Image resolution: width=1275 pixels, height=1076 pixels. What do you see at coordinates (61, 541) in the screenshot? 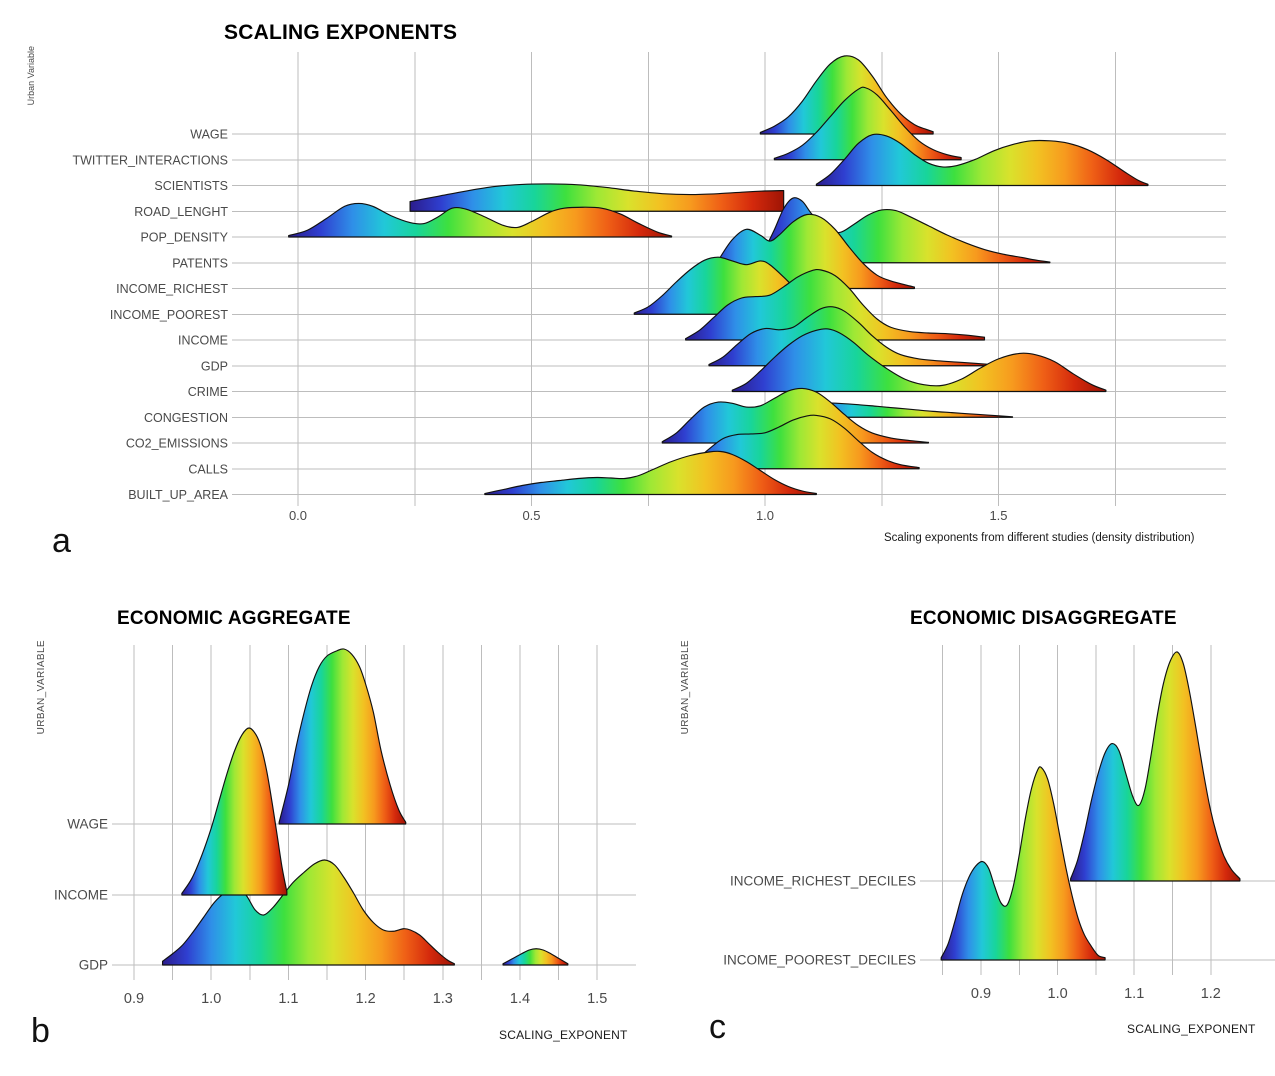
I see `panel-a-letter: a` at bounding box center [61, 541].